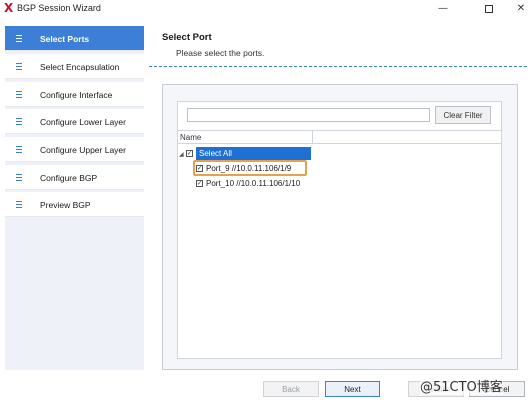 This screenshot has width=531, height=400. What do you see at coordinates (338, 66) in the screenshot?
I see `header-divider` at bounding box center [338, 66].